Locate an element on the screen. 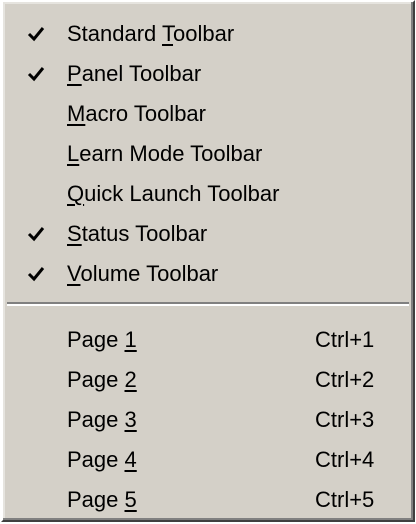 This screenshot has height=524, width=416. menu-item-status-toolbar: Status Toolbar is located at coordinates (208, 234).